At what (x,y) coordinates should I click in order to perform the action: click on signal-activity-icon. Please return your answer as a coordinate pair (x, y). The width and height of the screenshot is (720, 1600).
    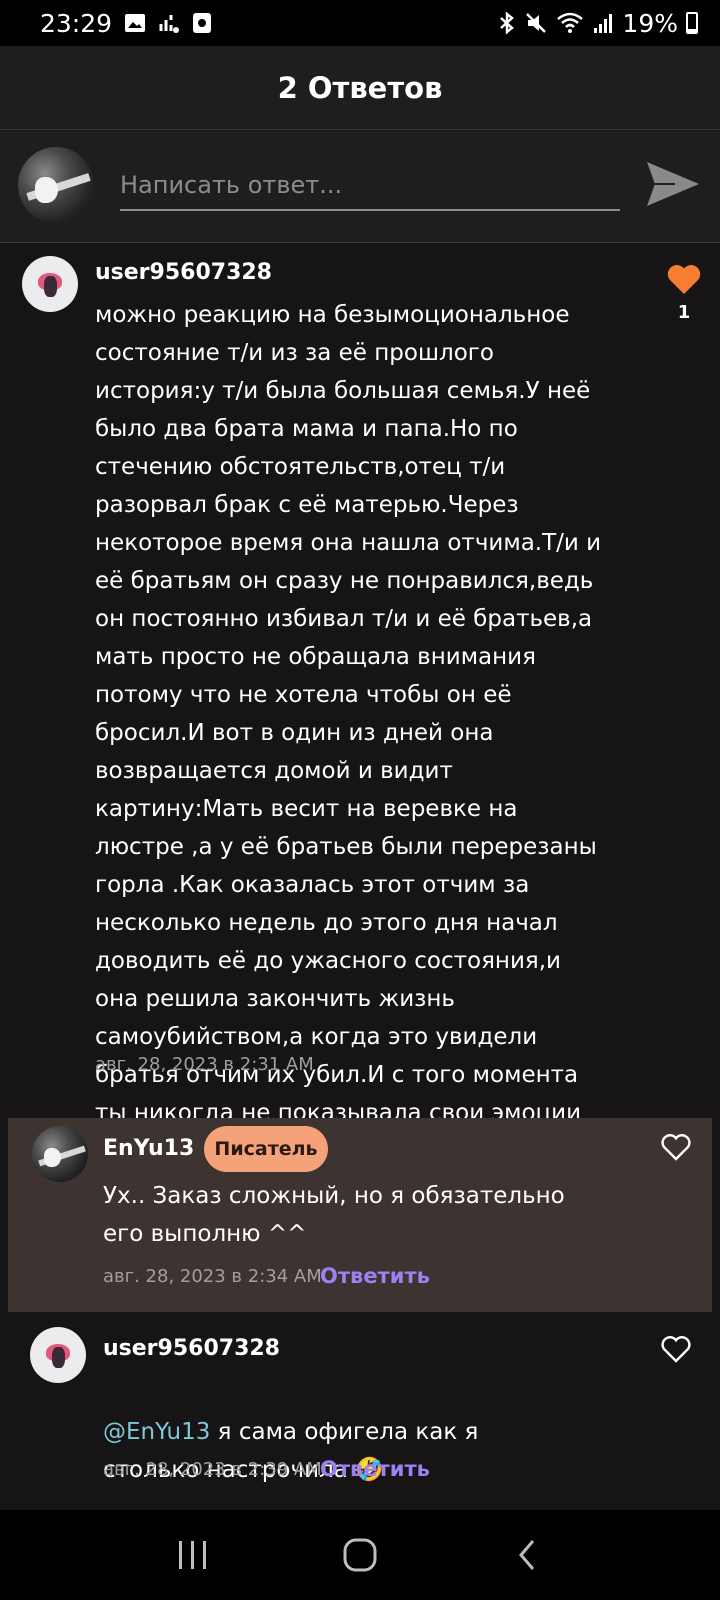
    Looking at the image, I should click on (169, 24).